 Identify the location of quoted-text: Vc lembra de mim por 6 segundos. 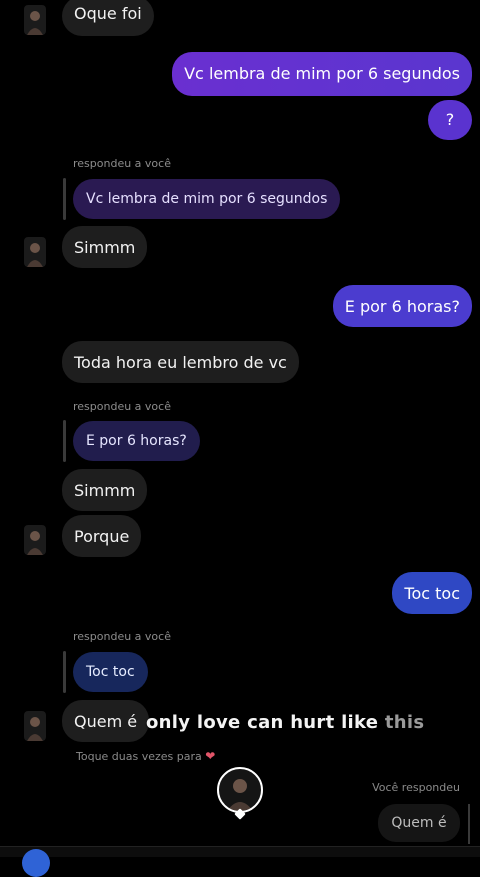
(207, 199).